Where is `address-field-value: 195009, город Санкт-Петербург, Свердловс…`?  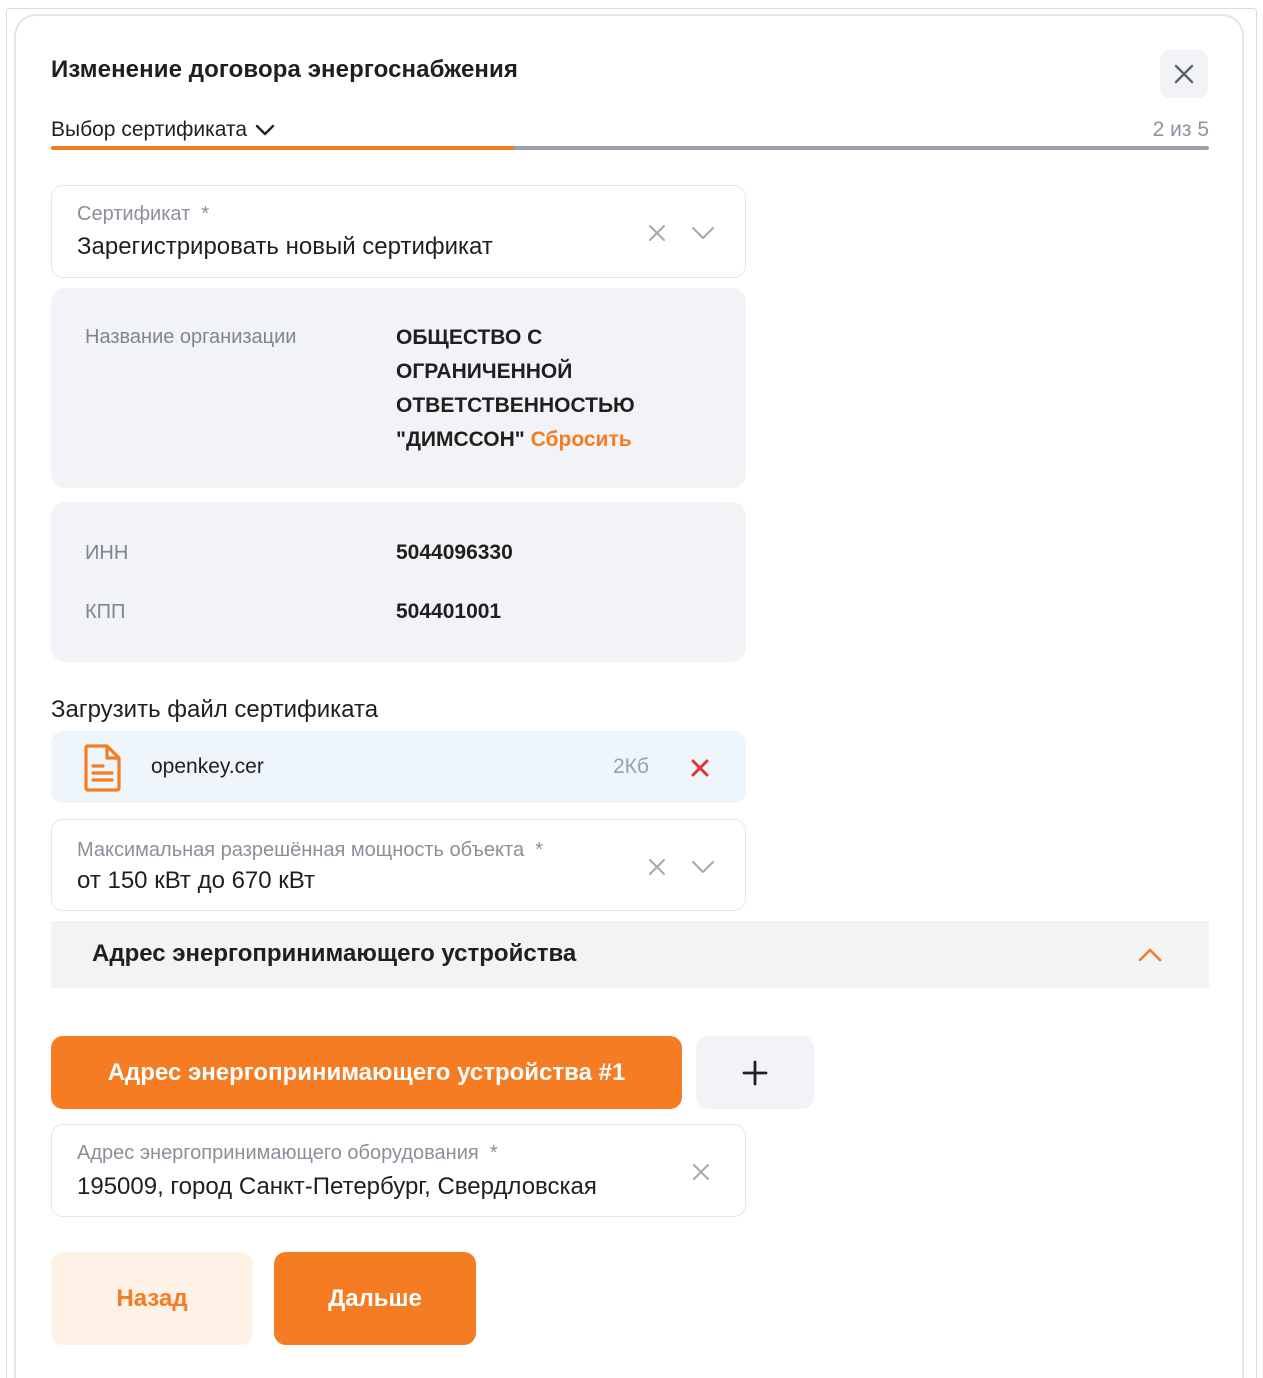 address-field-value: 195009, город Санкт-Петербург, Свердловс… is located at coordinates (337, 1186).